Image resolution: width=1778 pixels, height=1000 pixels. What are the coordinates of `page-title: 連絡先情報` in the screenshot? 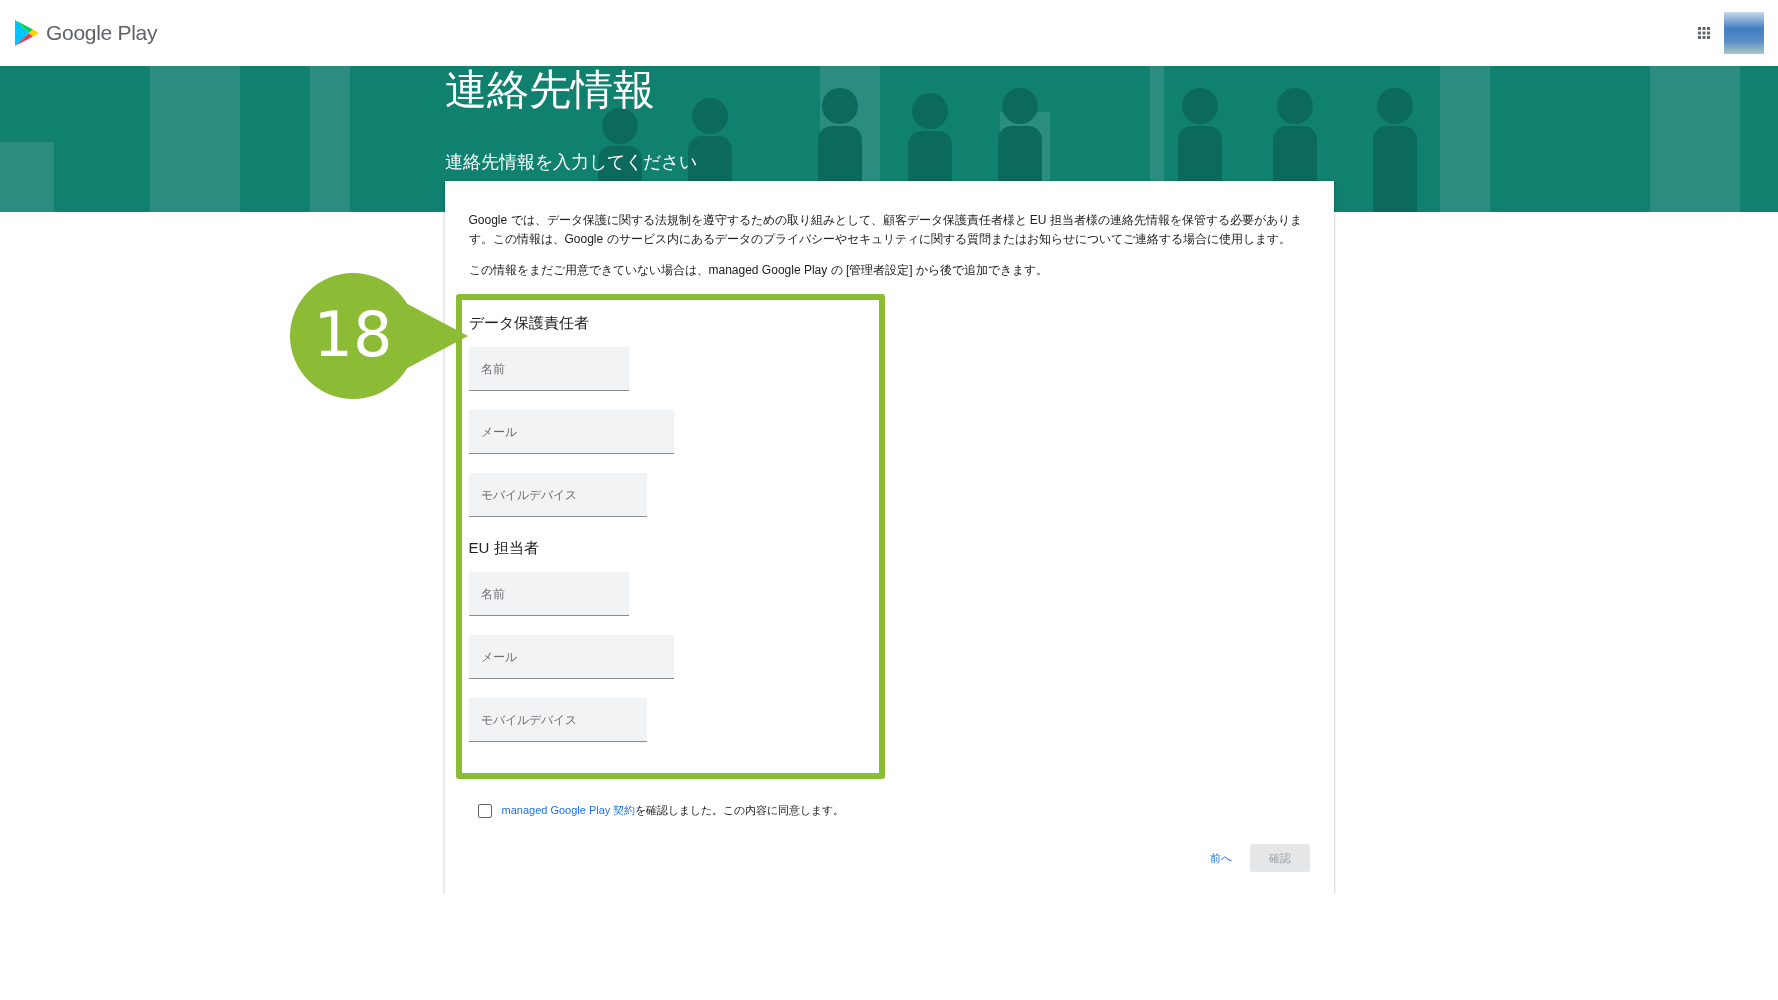 It's located at (550, 90).